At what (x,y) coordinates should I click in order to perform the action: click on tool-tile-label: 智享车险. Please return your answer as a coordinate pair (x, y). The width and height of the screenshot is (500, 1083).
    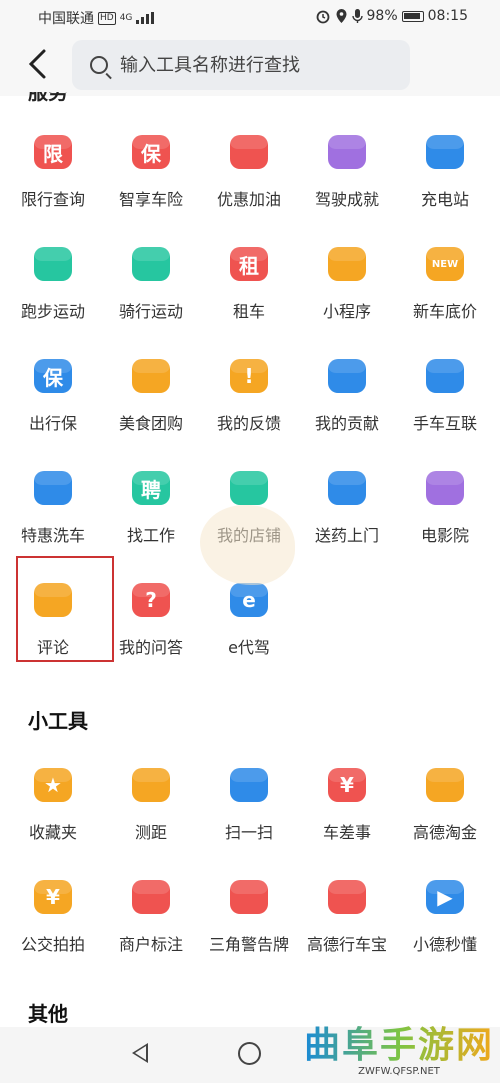
    Looking at the image, I should click on (150, 199).